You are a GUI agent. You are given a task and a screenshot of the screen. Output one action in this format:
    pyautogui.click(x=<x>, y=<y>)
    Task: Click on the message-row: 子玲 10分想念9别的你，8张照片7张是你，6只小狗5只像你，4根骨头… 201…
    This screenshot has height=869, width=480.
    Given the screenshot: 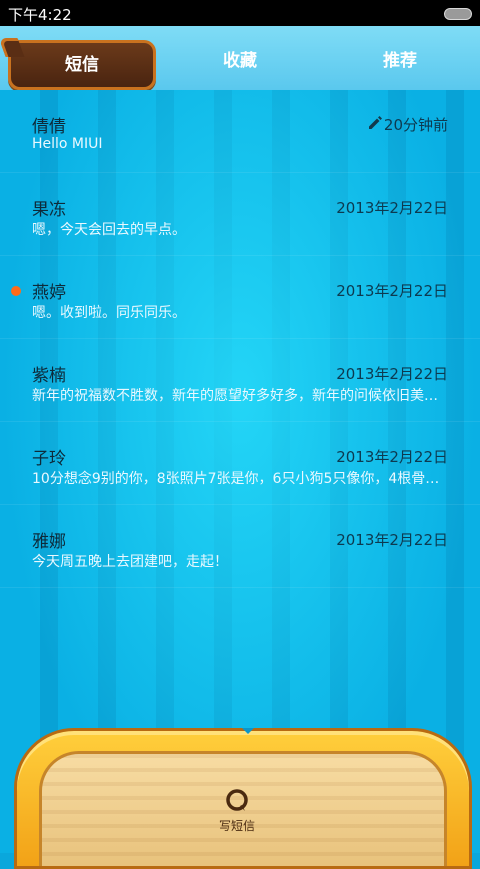 What is the action you would take?
    pyautogui.click(x=240, y=463)
    